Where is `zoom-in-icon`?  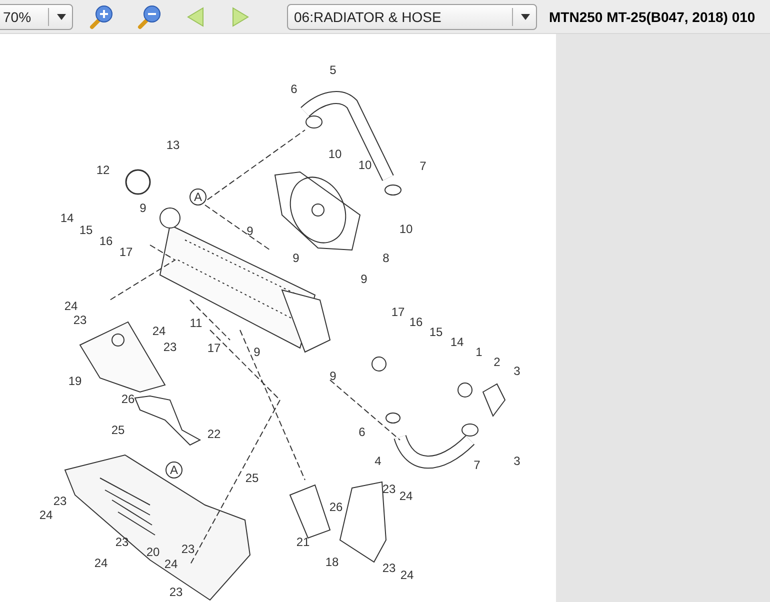
zoom-in-icon is located at coordinates (102, 17).